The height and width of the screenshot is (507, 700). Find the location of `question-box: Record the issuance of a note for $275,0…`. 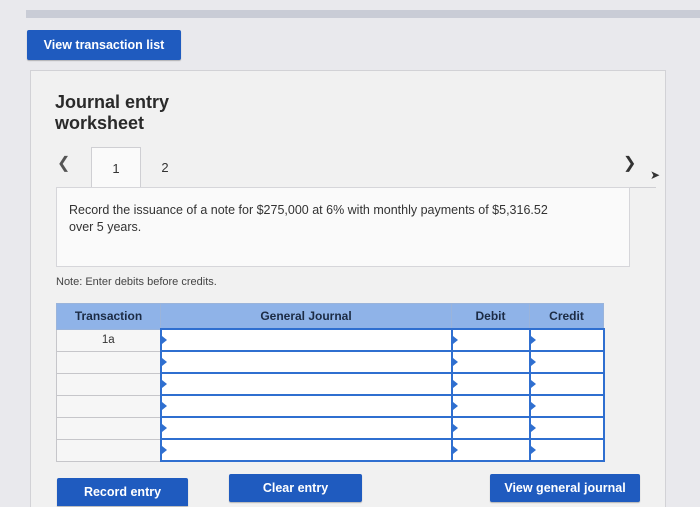

question-box: Record the issuance of a note for $275,0… is located at coordinates (343, 227).